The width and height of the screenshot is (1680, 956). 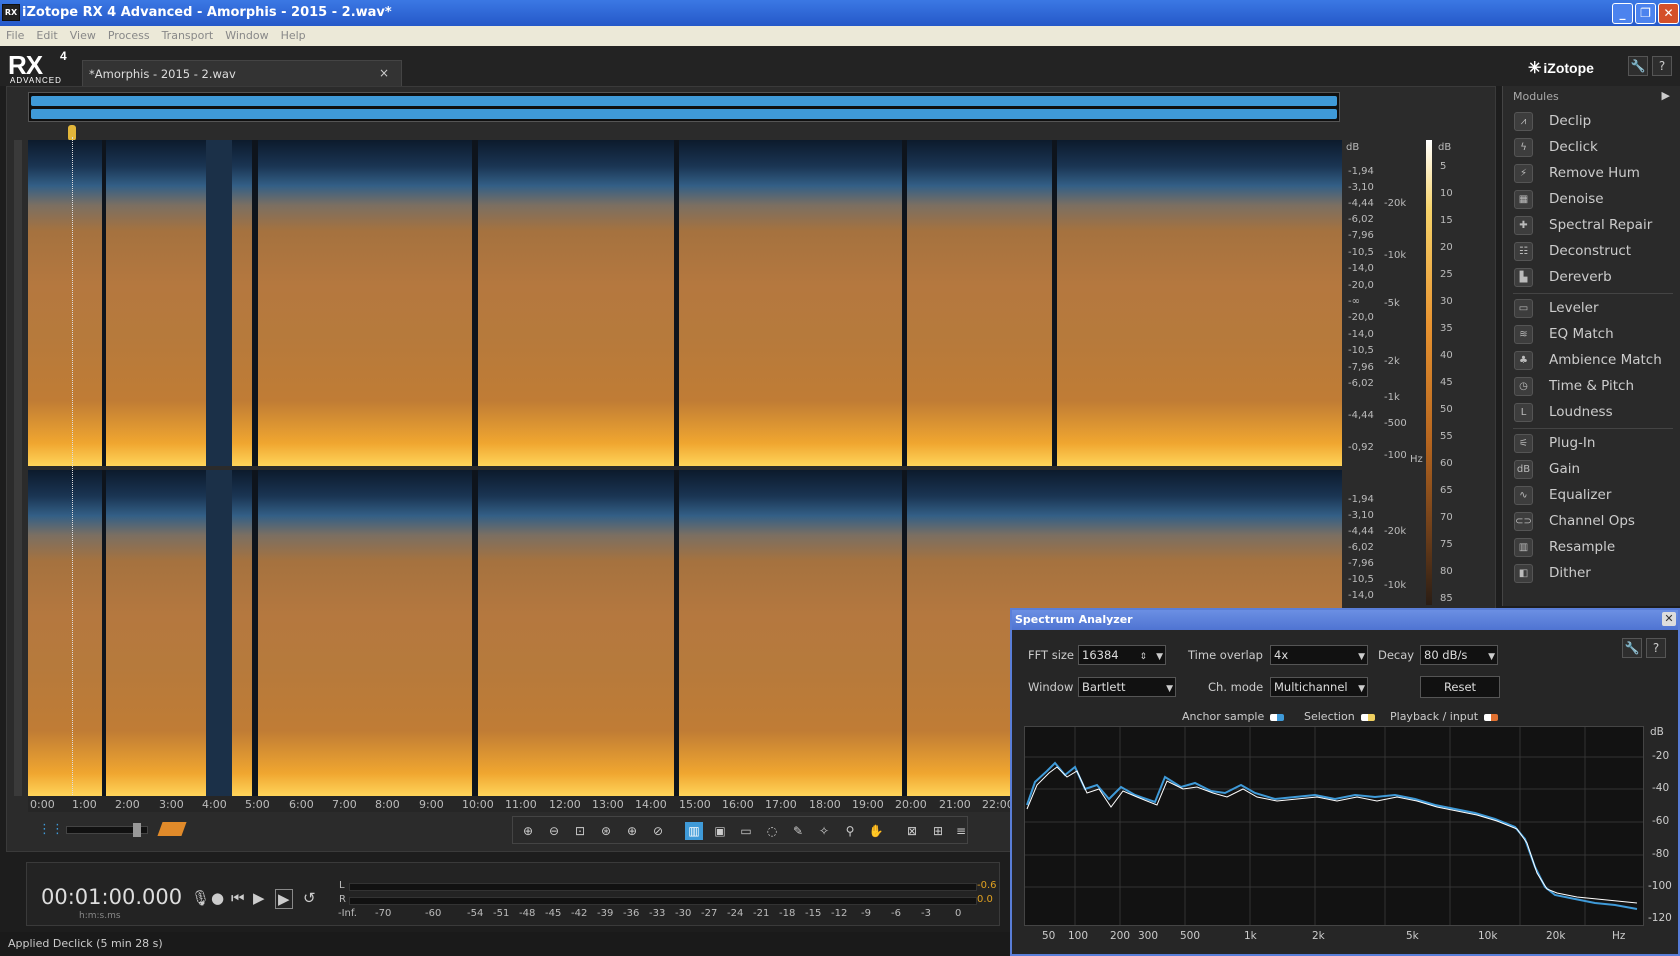 I want to click on zoom-out-icon: ⊖, so click(x=554, y=831).